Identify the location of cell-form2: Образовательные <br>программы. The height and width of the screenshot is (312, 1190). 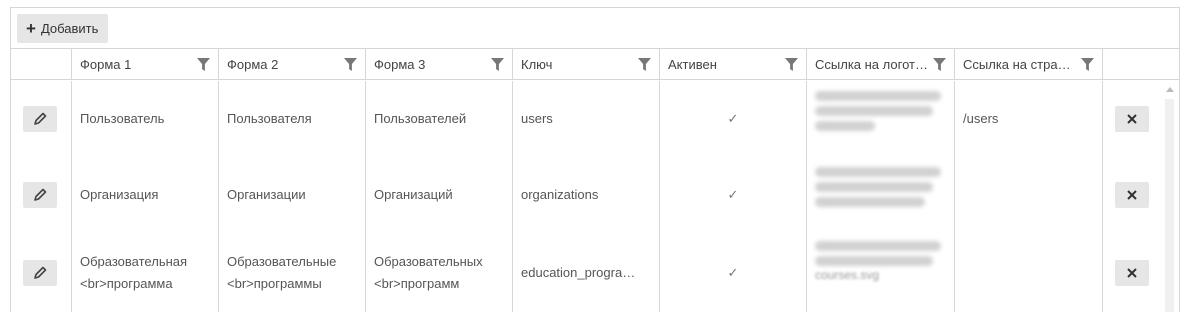
(292, 272).